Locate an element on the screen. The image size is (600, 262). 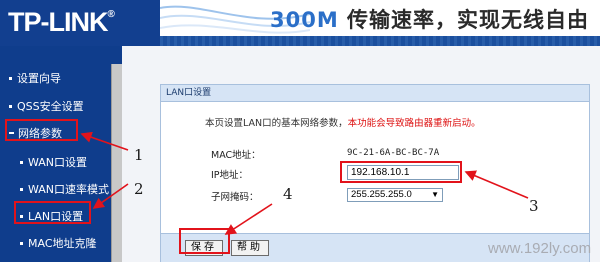
subnet-mask-label: 子网掩码： is located at coordinates (235, 197).